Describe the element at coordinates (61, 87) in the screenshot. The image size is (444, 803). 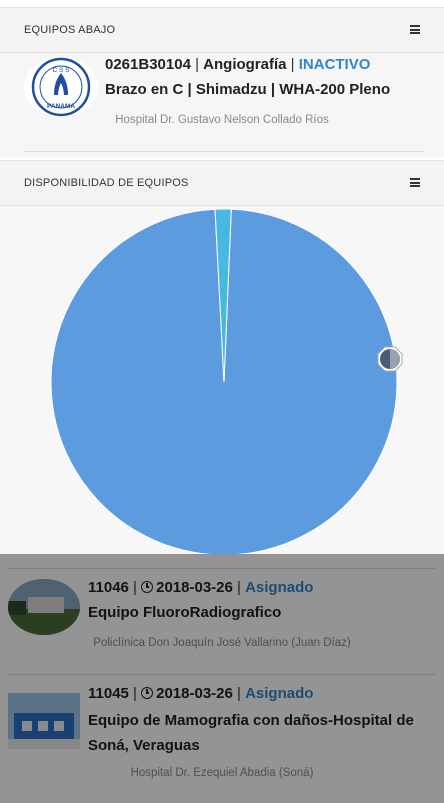
I see `css-logo: C S S PANAMA` at that location.